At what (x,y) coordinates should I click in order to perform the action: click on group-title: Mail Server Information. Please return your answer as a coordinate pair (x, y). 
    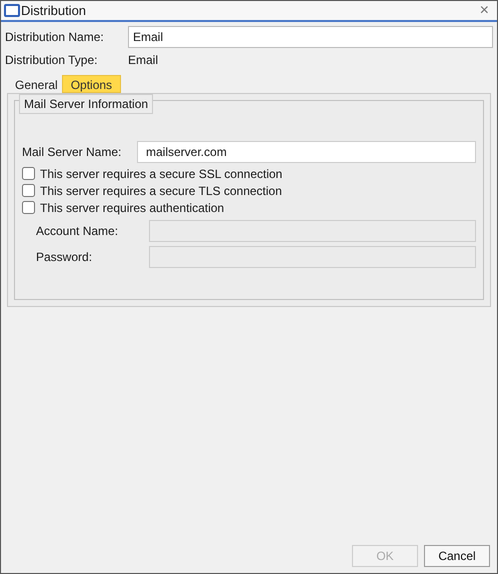
    Looking at the image, I should click on (86, 104).